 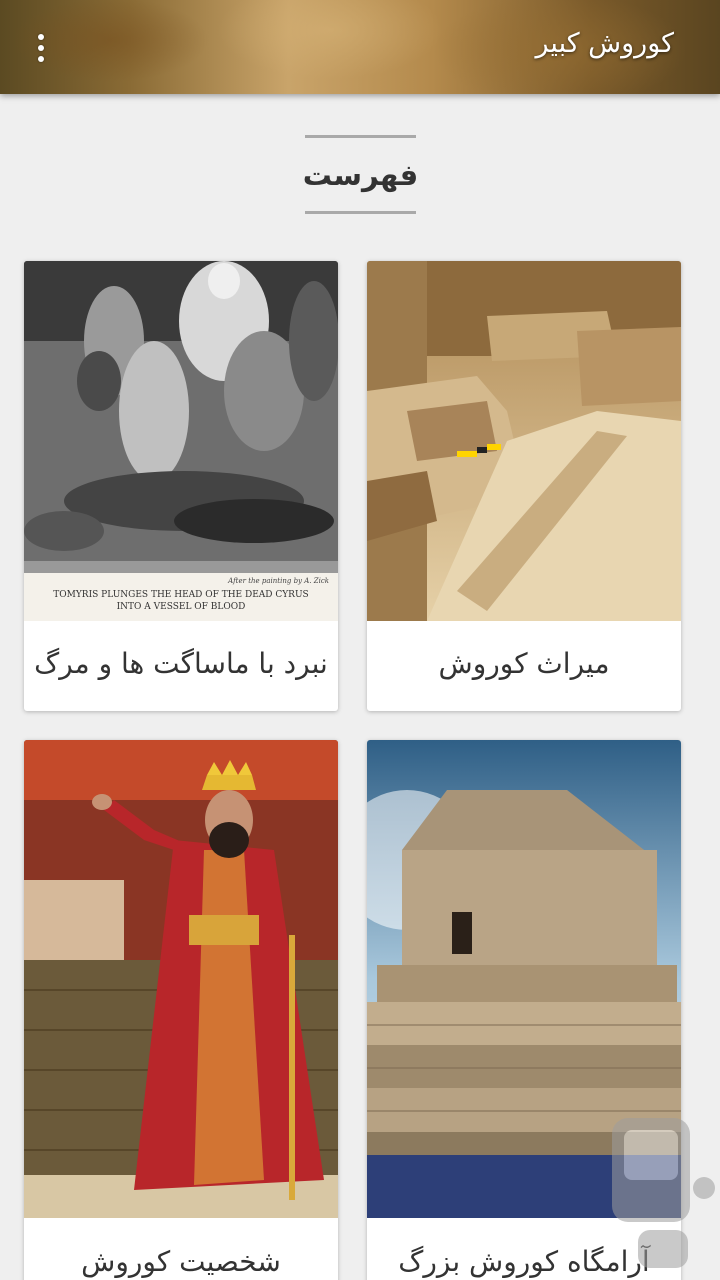 I want to click on section-heading-box: فهرست, so click(x=360, y=174).